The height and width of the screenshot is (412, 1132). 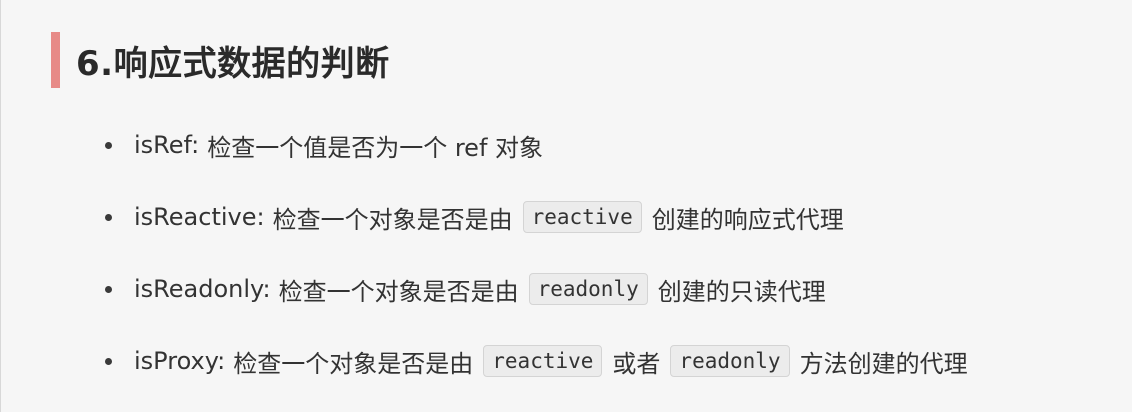 I want to click on item-description-end: 方法创建的代理, so click(x=883, y=363).